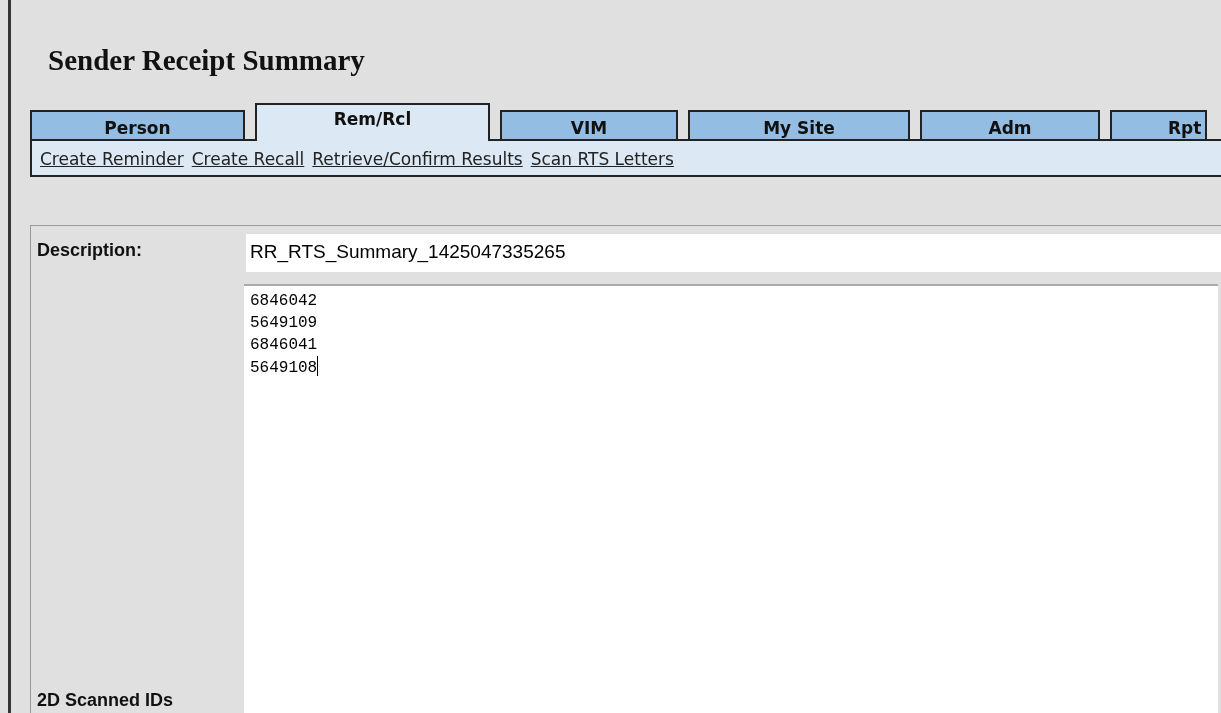  What do you see at coordinates (90, 250) in the screenshot?
I see `field-label: Description:` at bounding box center [90, 250].